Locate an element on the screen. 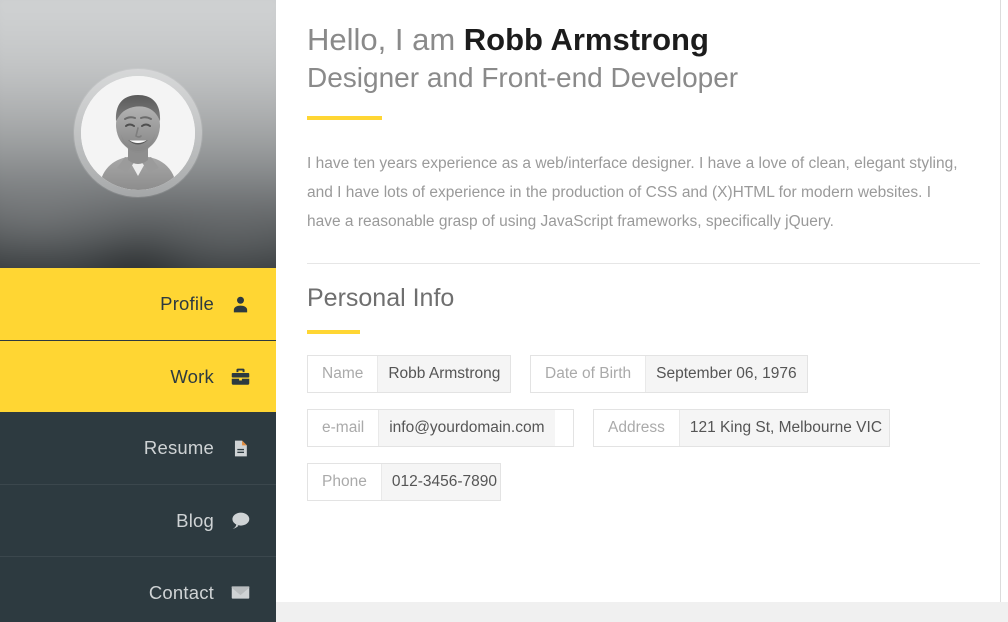  sidebar-photo-area is located at coordinates (138, 134).